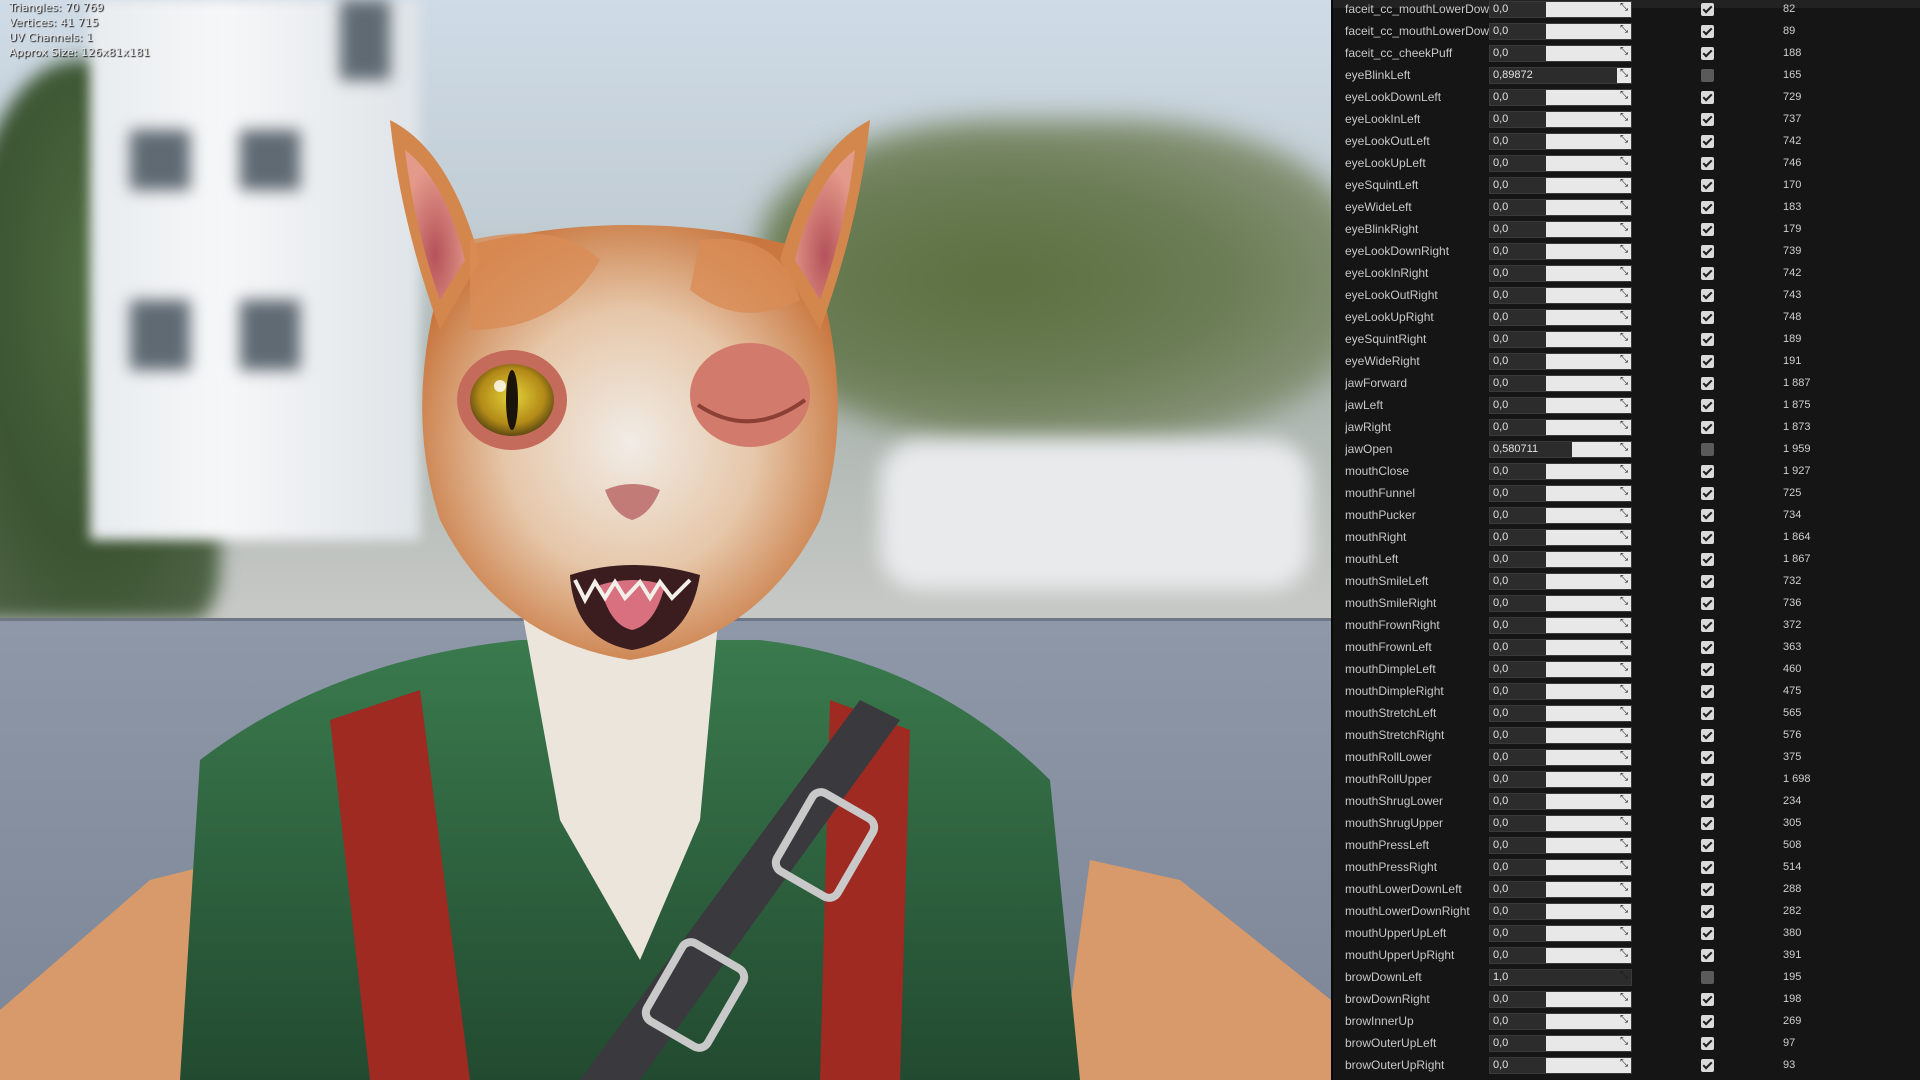 The width and height of the screenshot is (1920, 1080). I want to click on morph-target-row: eyeLookUpLeft 0,0 ⤡ 746, so click(1626, 164).